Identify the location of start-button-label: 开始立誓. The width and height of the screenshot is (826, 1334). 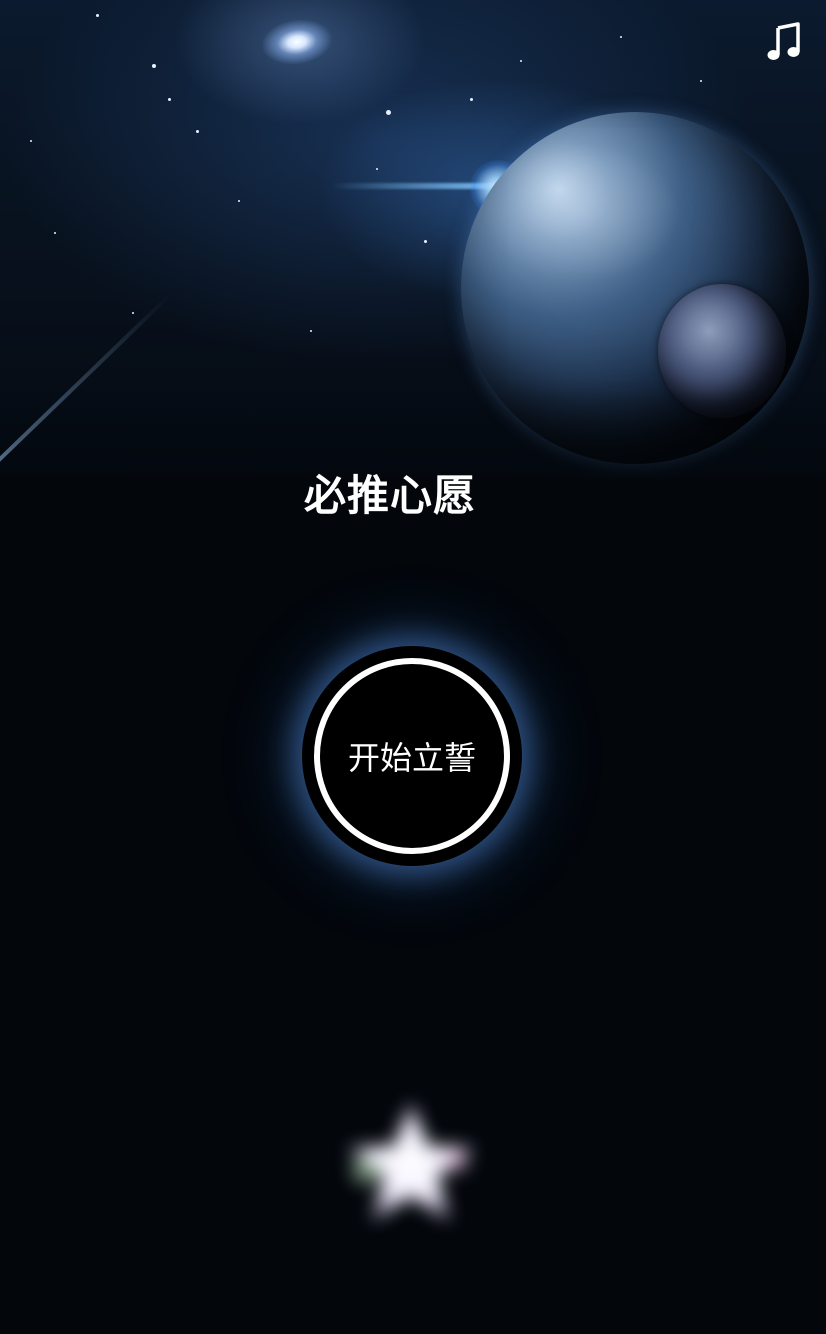
(411, 758).